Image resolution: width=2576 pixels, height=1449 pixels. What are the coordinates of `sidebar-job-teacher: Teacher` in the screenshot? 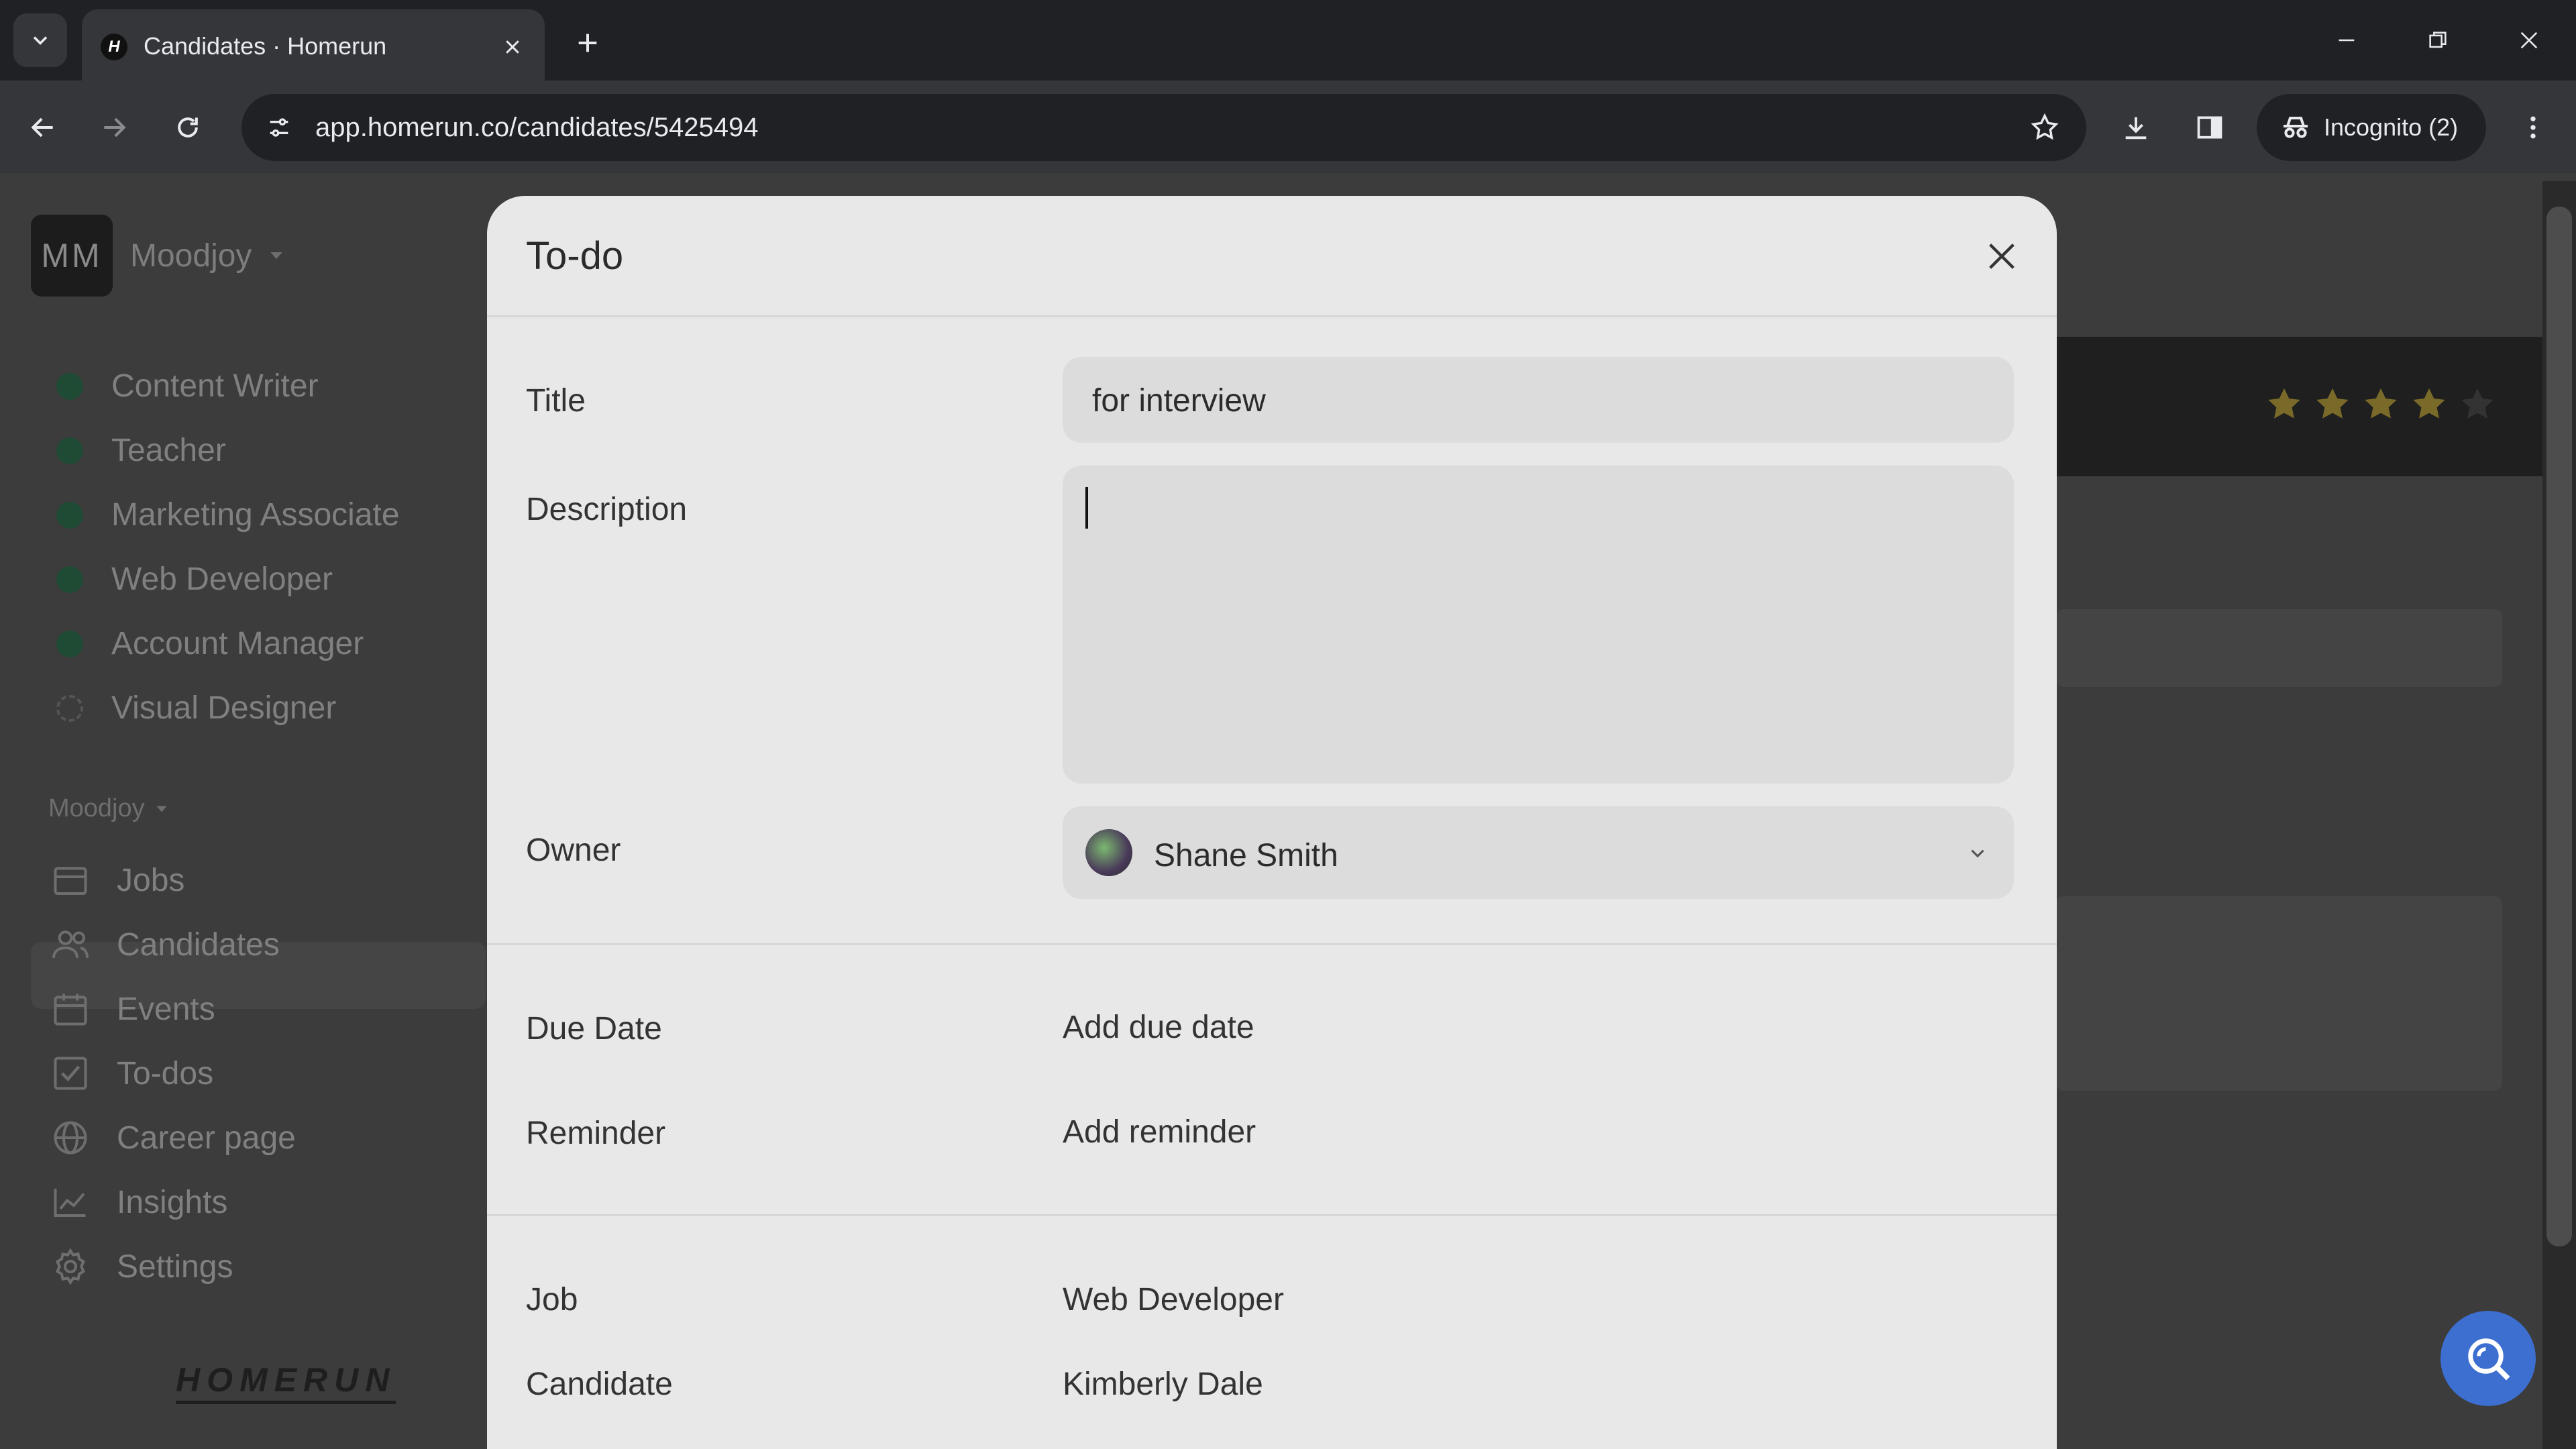 It's located at (141, 450).